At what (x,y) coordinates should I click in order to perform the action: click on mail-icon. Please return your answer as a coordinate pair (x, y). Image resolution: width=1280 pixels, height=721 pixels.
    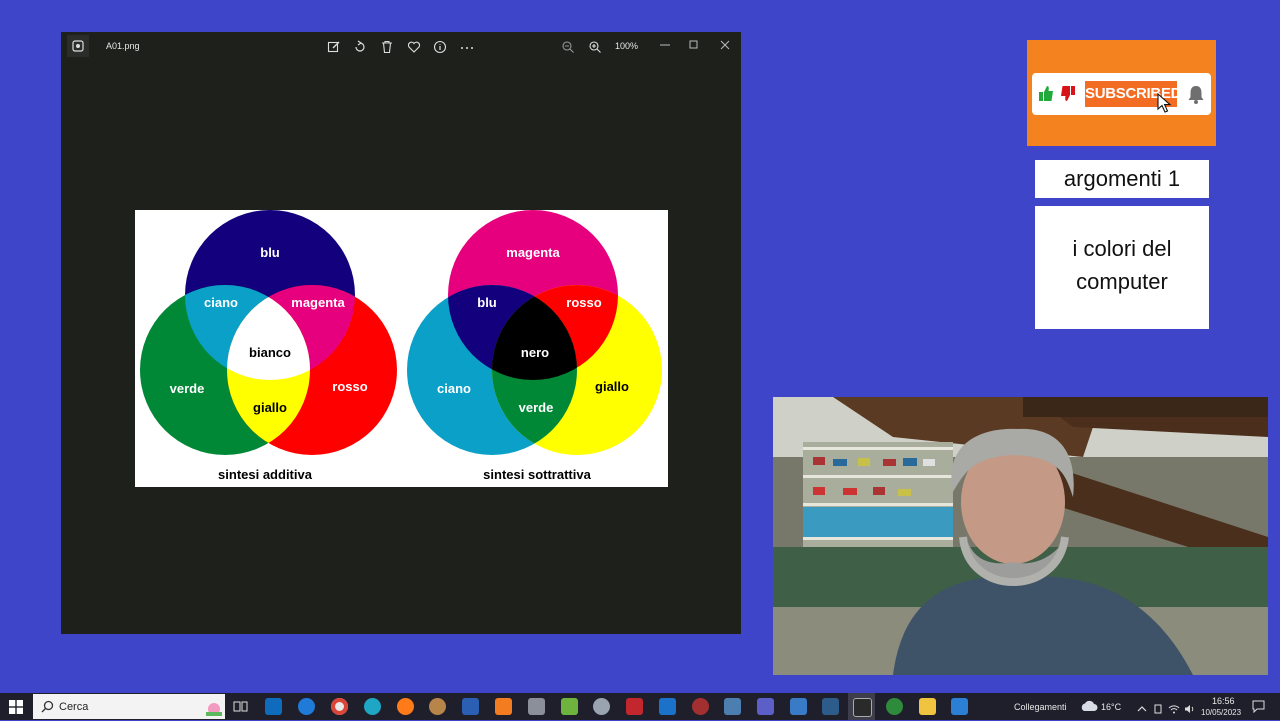
    Looking at the image, I should click on (667, 706).